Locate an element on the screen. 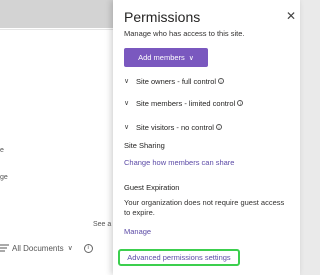  background-toolbar: All Documents ∨ i is located at coordinates (56, 248).